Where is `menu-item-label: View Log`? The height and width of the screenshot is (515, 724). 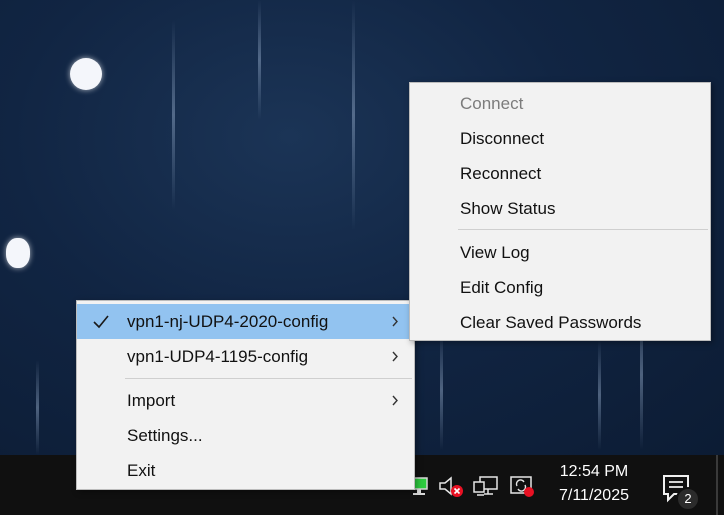 menu-item-label: View Log is located at coordinates (495, 252).